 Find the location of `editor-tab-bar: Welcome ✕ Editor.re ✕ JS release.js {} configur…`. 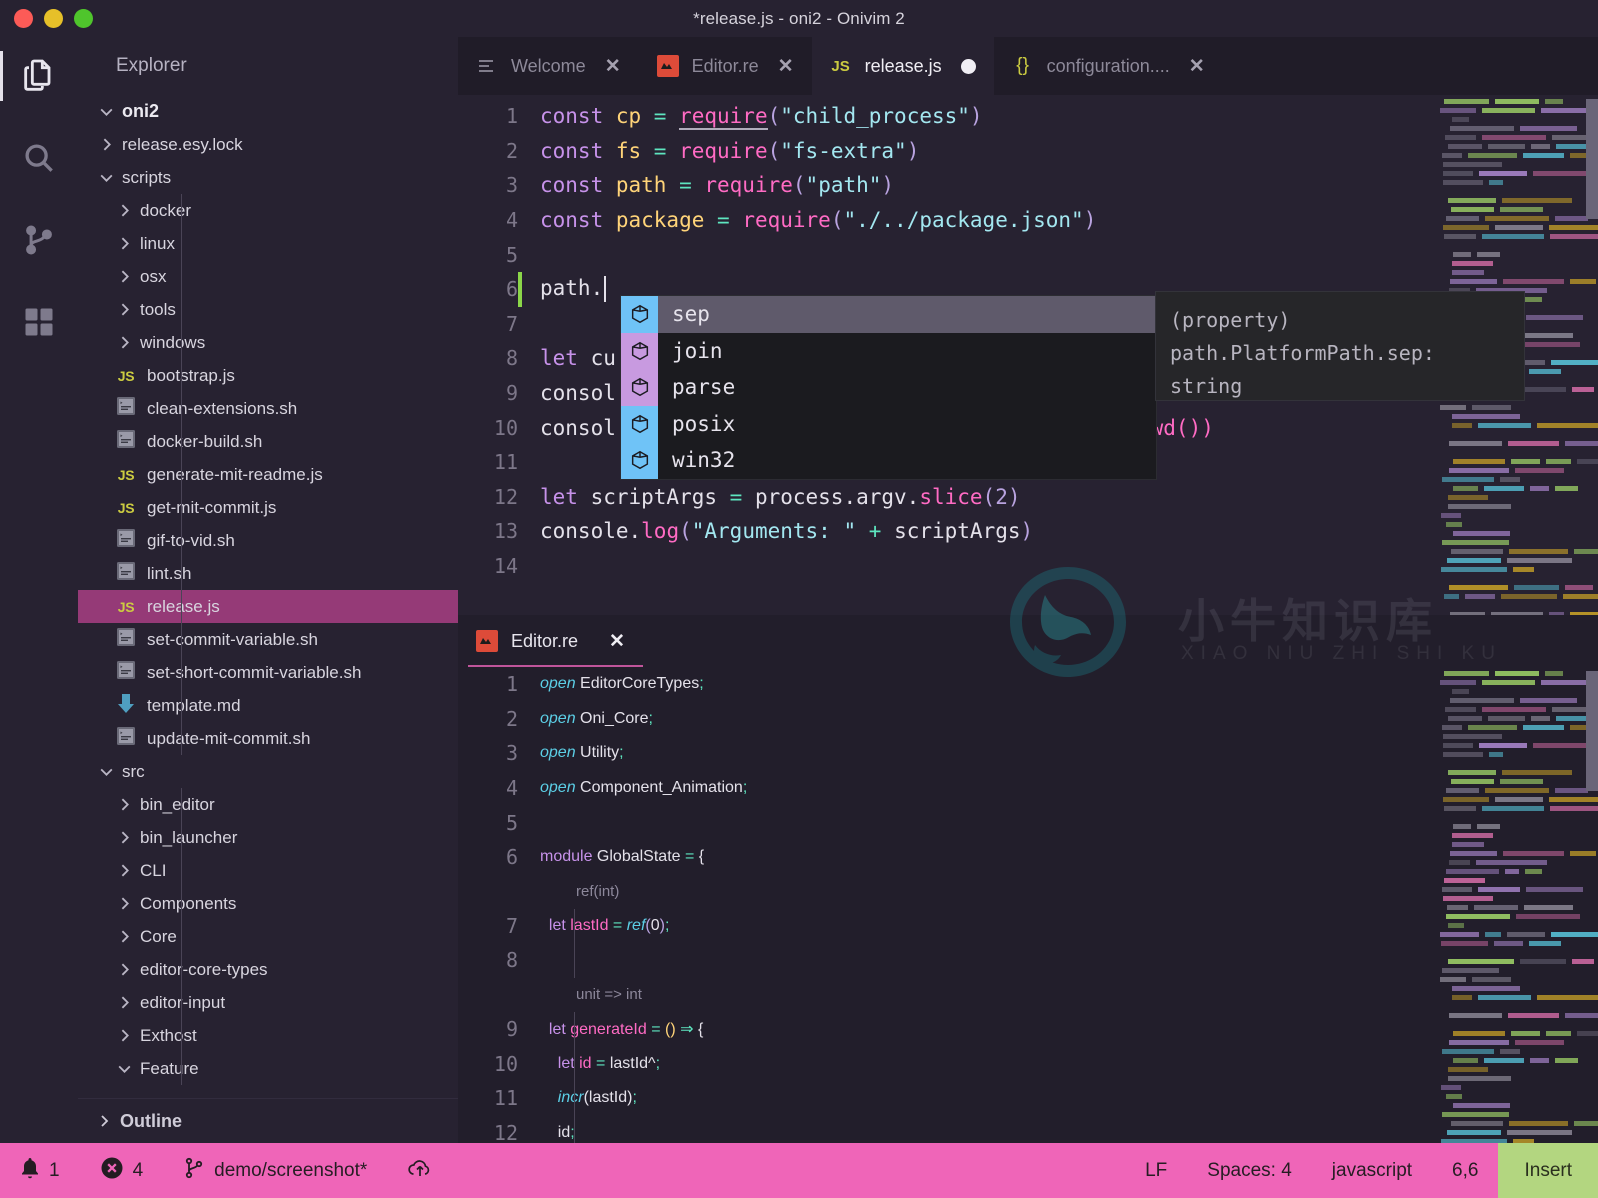

editor-tab-bar: Welcome ✕ Editor.re ✕ JS release.js {} configur… is located at coordinates (1028, 66).